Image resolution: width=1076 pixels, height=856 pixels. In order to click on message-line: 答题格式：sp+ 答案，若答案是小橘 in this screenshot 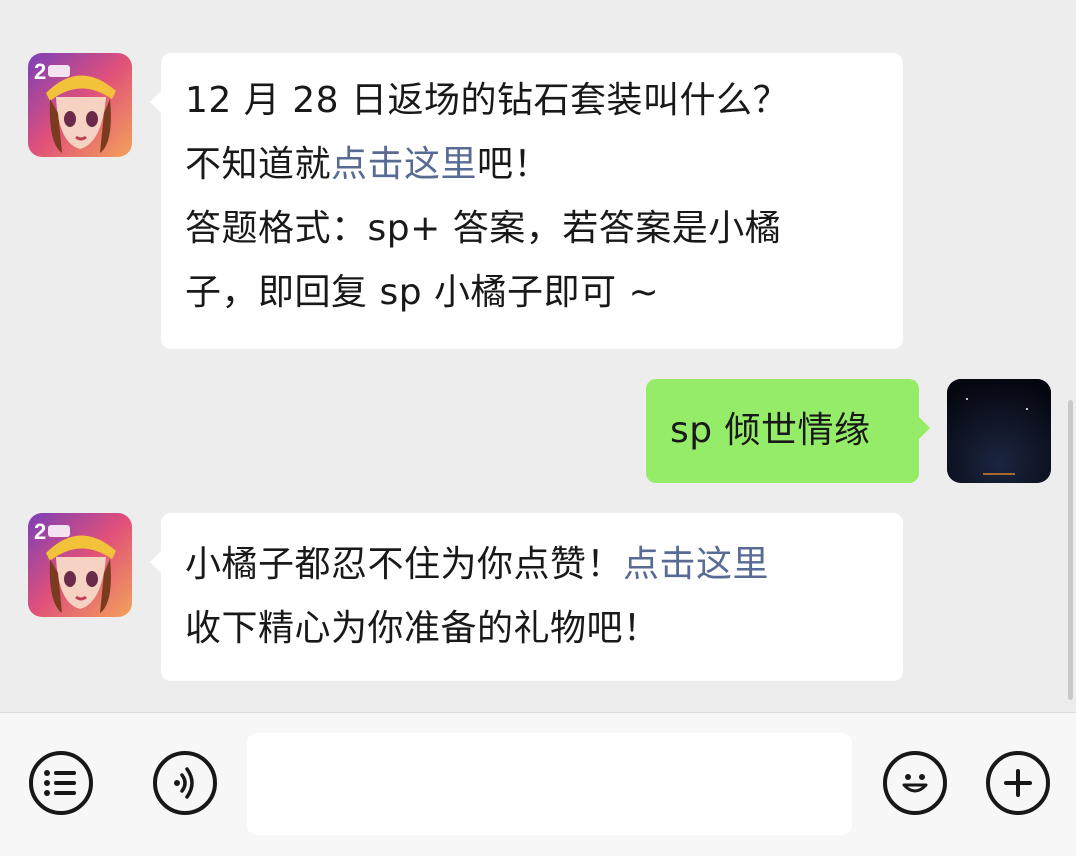, I will do `click(483, 228)`.